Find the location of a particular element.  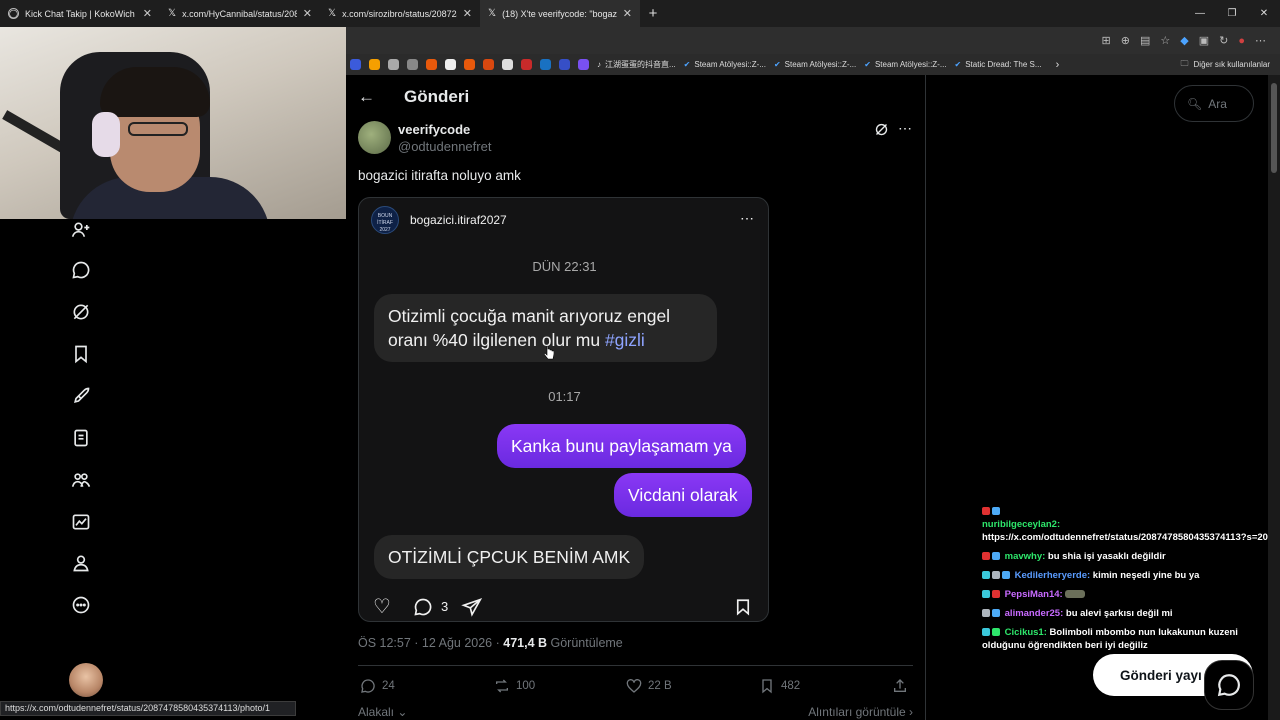

collections-icon: ▣ is located at coordinates (1204, 40).